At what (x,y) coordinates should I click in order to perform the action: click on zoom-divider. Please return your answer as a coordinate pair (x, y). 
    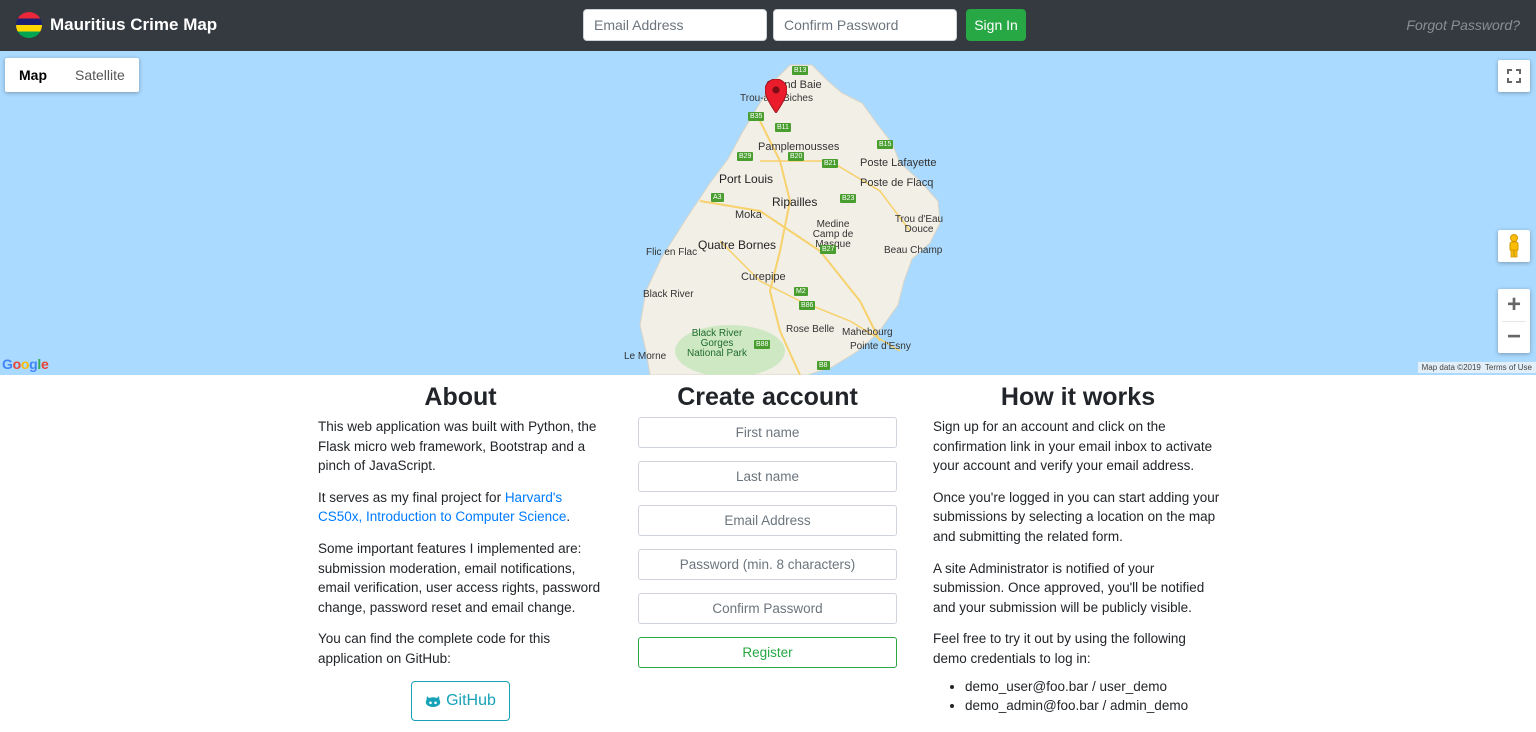
    Looking at the image, I should click on (1514, 321).